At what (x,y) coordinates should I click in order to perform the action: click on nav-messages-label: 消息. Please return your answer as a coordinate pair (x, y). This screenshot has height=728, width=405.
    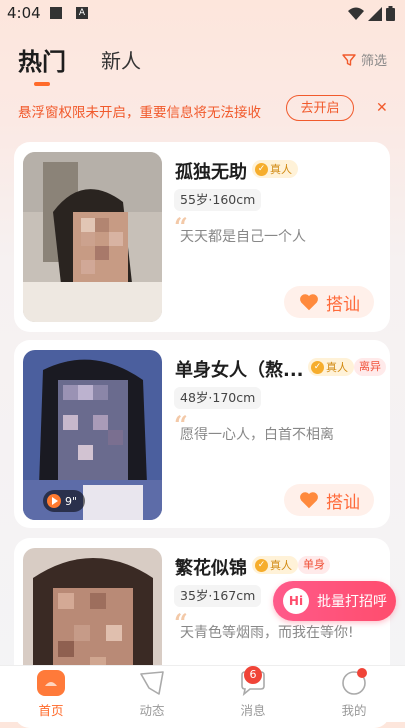
    Looking at the image, I should click on (253, 710).